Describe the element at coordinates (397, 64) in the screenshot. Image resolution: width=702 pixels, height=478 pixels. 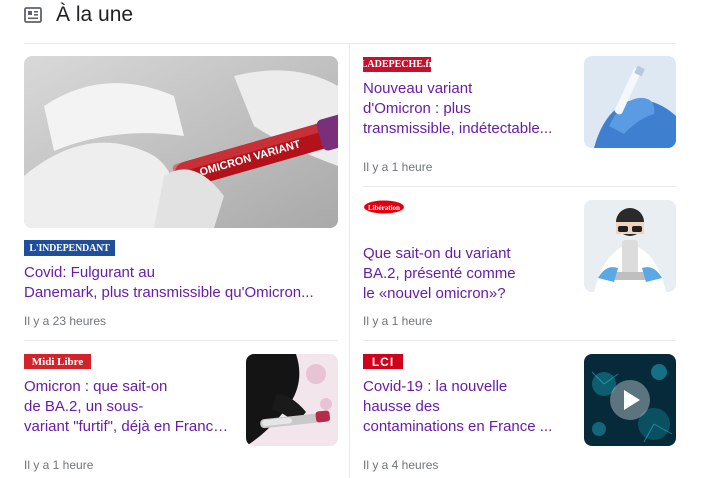
I see `source-logo-ladepeche: LADEPECHE.fr` at that location.